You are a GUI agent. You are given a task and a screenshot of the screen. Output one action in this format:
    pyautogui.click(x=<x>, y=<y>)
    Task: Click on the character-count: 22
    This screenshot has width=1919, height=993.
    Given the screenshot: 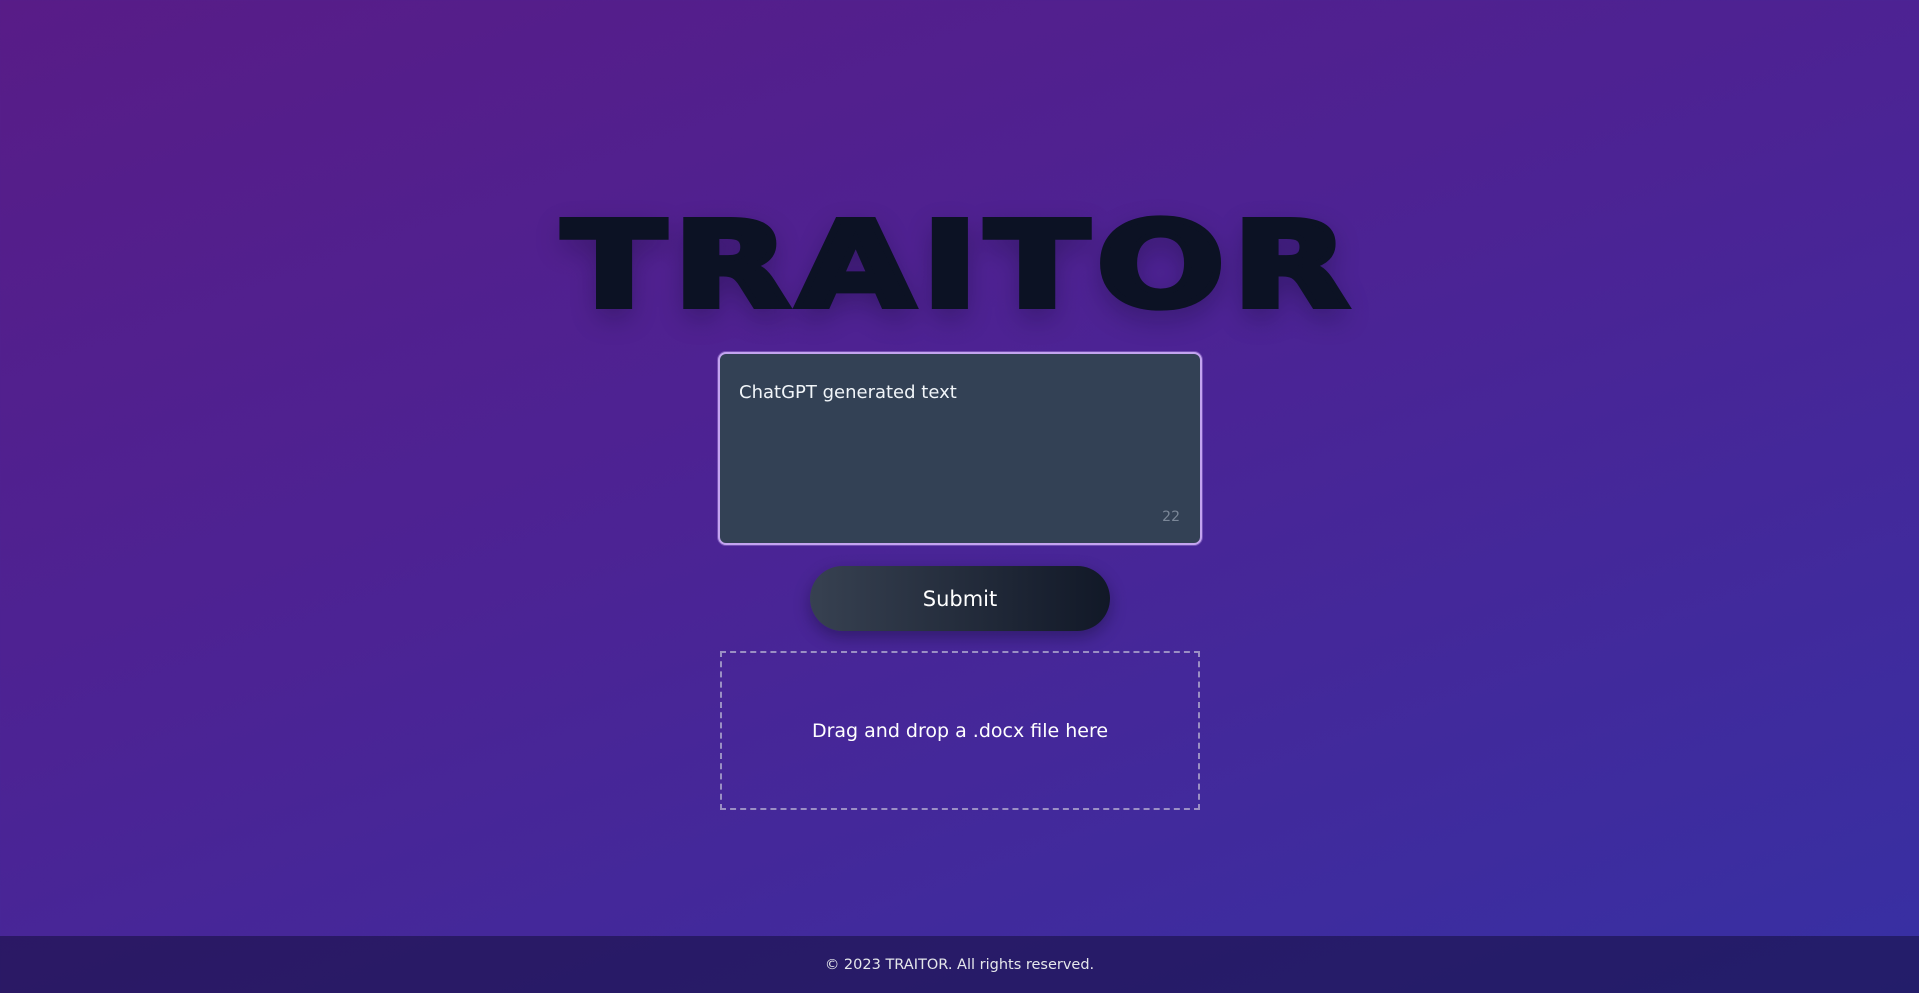 What is the action you would take?
    pyautogui.click(x=1171, y=517)
    